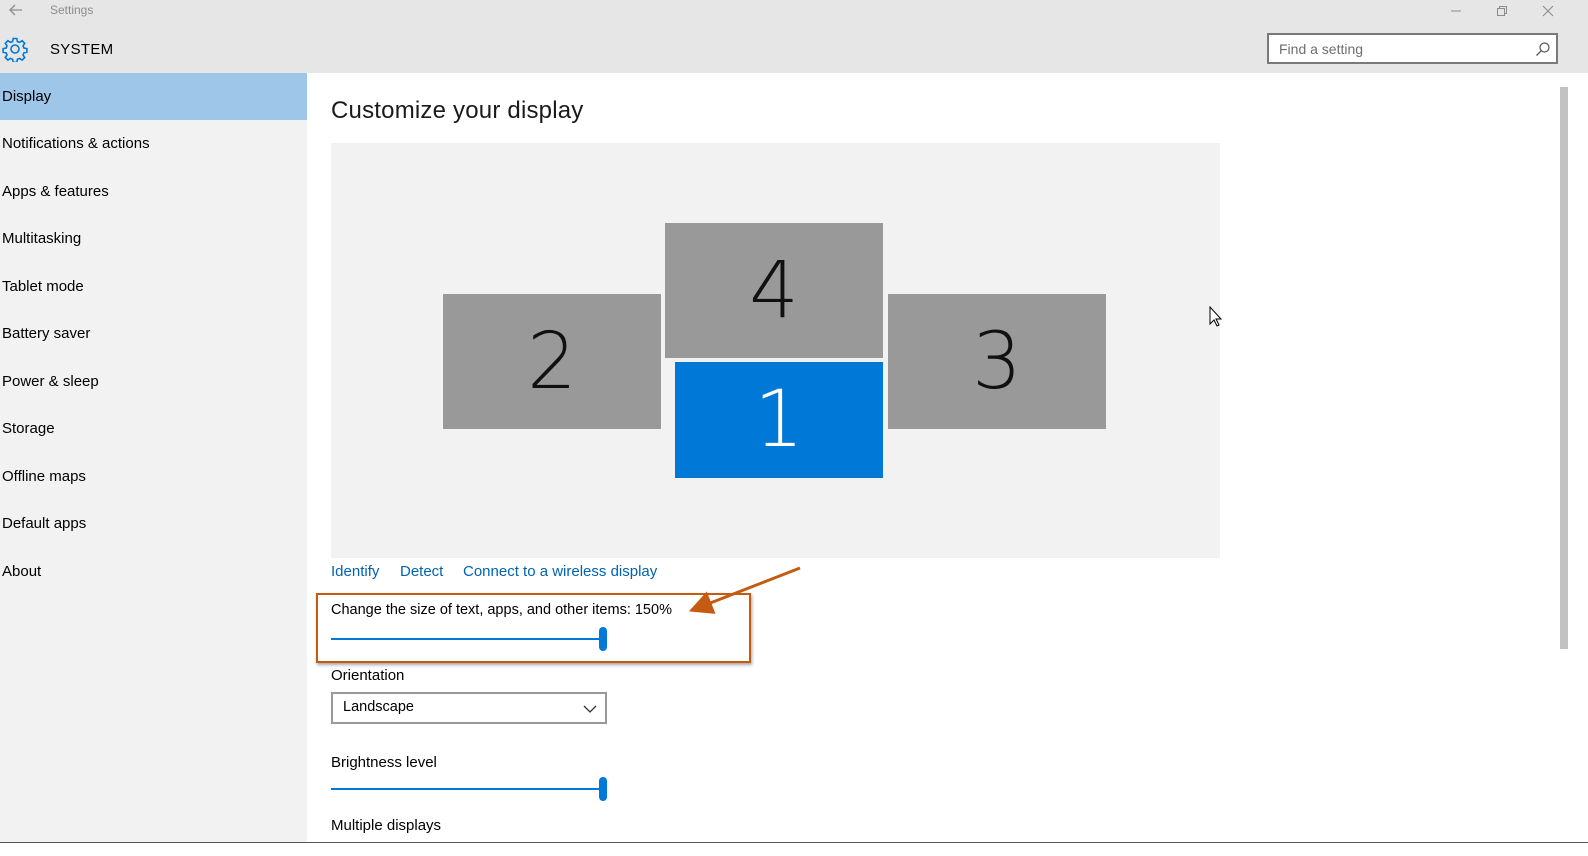  I want to click on monitor-1: 1, so click(779, 420).